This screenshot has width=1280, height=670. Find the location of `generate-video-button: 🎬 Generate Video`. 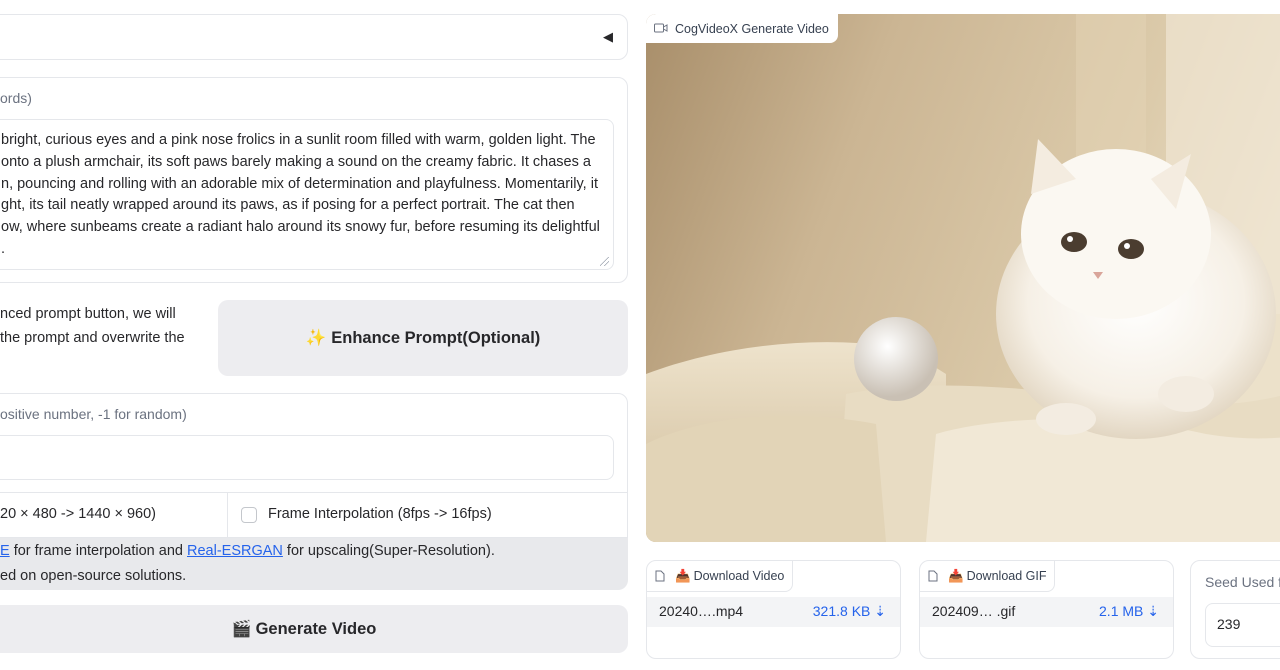

generate-video-button: 🎬 Generate Video is located at coordinates (314, 629).